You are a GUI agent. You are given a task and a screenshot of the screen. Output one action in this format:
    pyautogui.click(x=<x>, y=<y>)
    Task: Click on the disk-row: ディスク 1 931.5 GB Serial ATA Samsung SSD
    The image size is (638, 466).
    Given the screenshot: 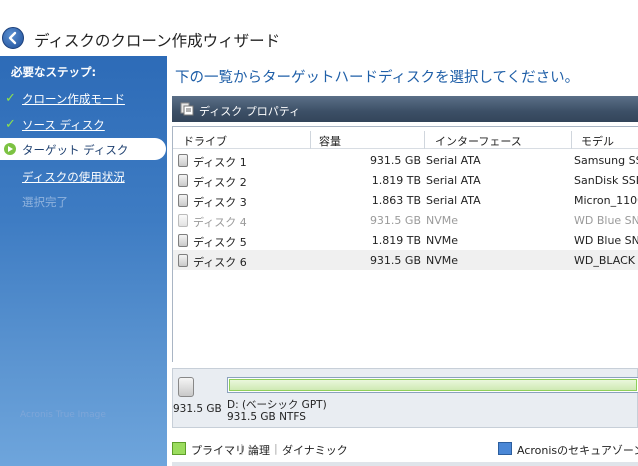 What is the action you would take?
    pyautogui.click(x=405, y=160)
    